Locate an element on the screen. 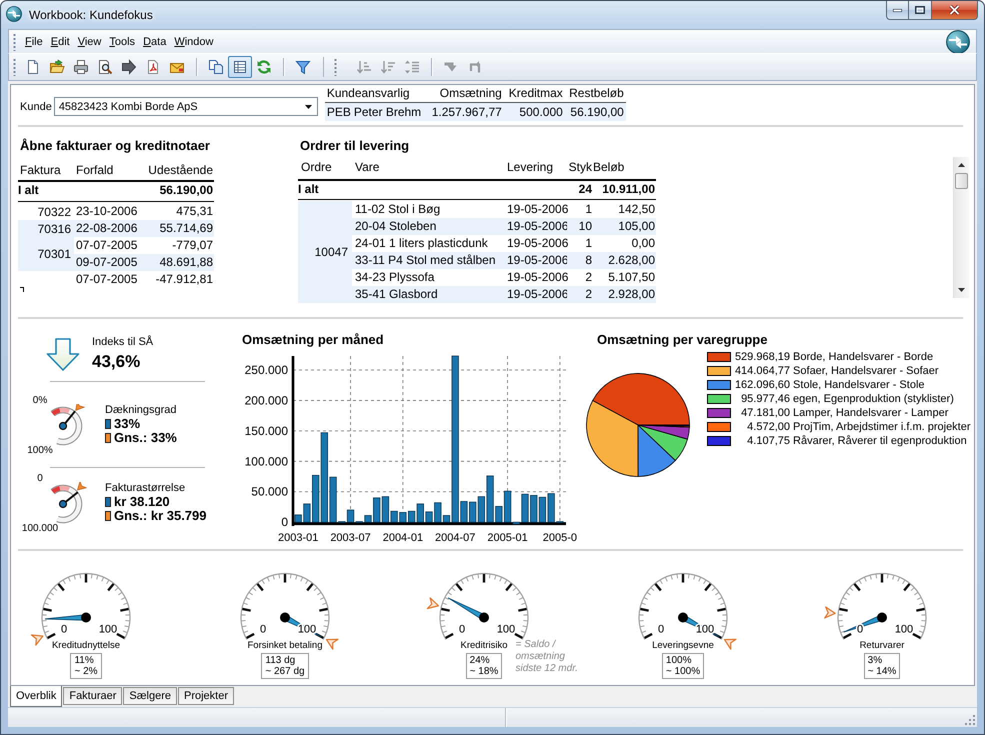  legend-label: 414.064,77 Sofaer, Handelsvarer - Sofaer is located at coordinates (837, 371).